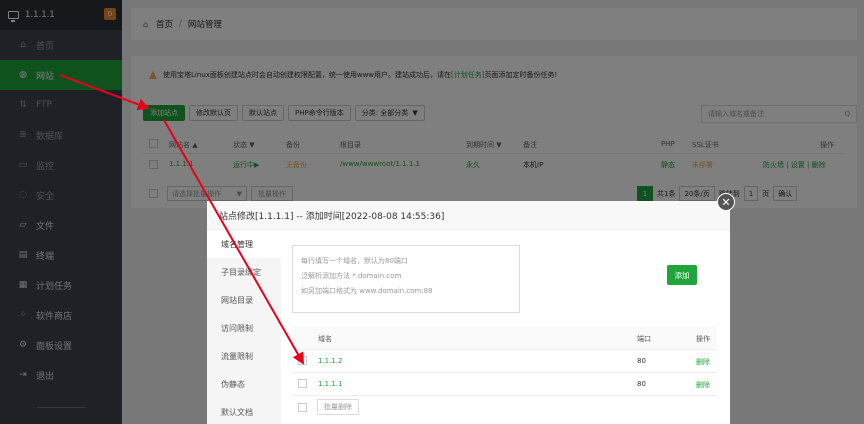 This screenshot has width=864, height=424. What do you see at coordinates (785, 193) in the screenshot?
I see `confirm-button: 确认` at bounding box center [785, 193].